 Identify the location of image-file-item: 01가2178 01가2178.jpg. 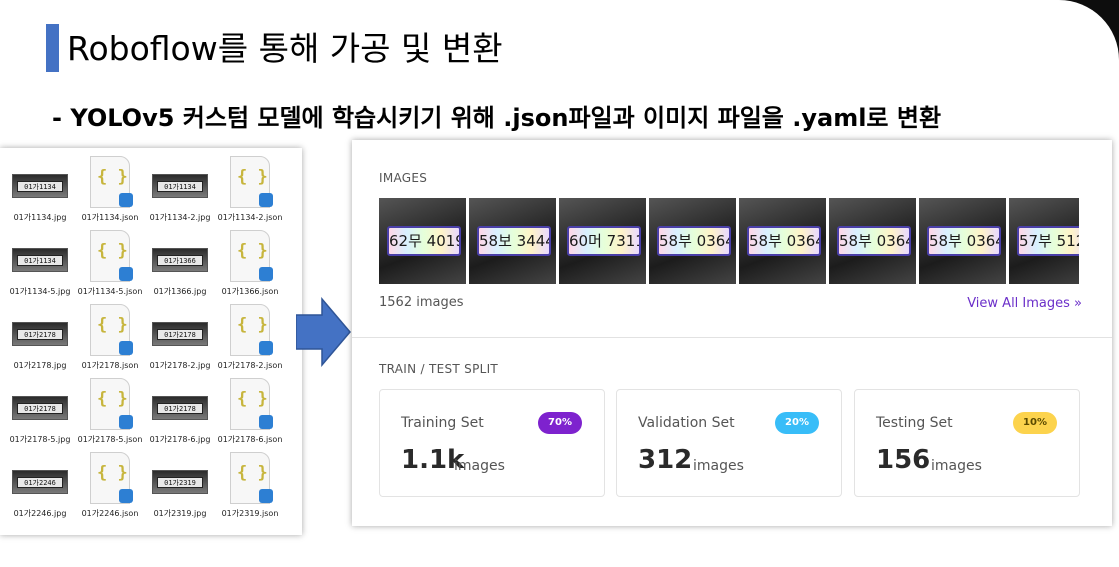
(40, 338).